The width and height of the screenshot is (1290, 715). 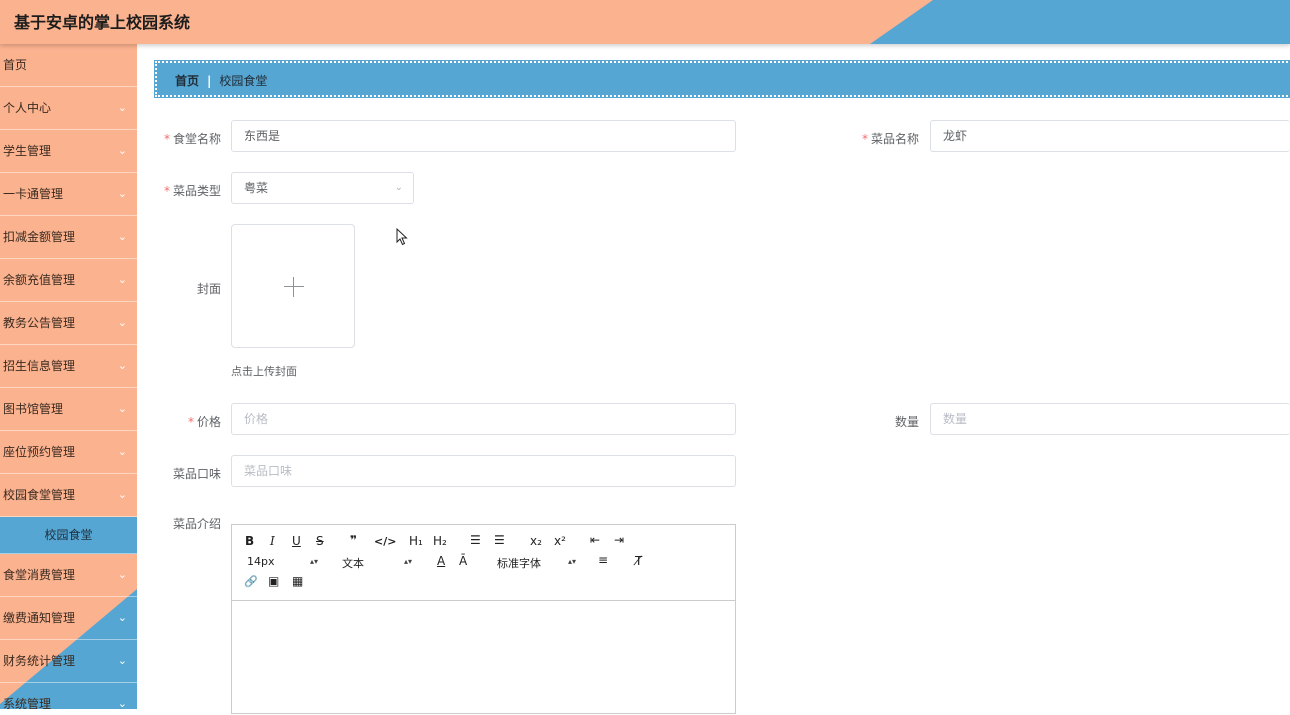 What do you see at coordinates (15, 65) in the screenshot?
I see `sidebar-item-label: 首页` at bounding box center [15, 65].